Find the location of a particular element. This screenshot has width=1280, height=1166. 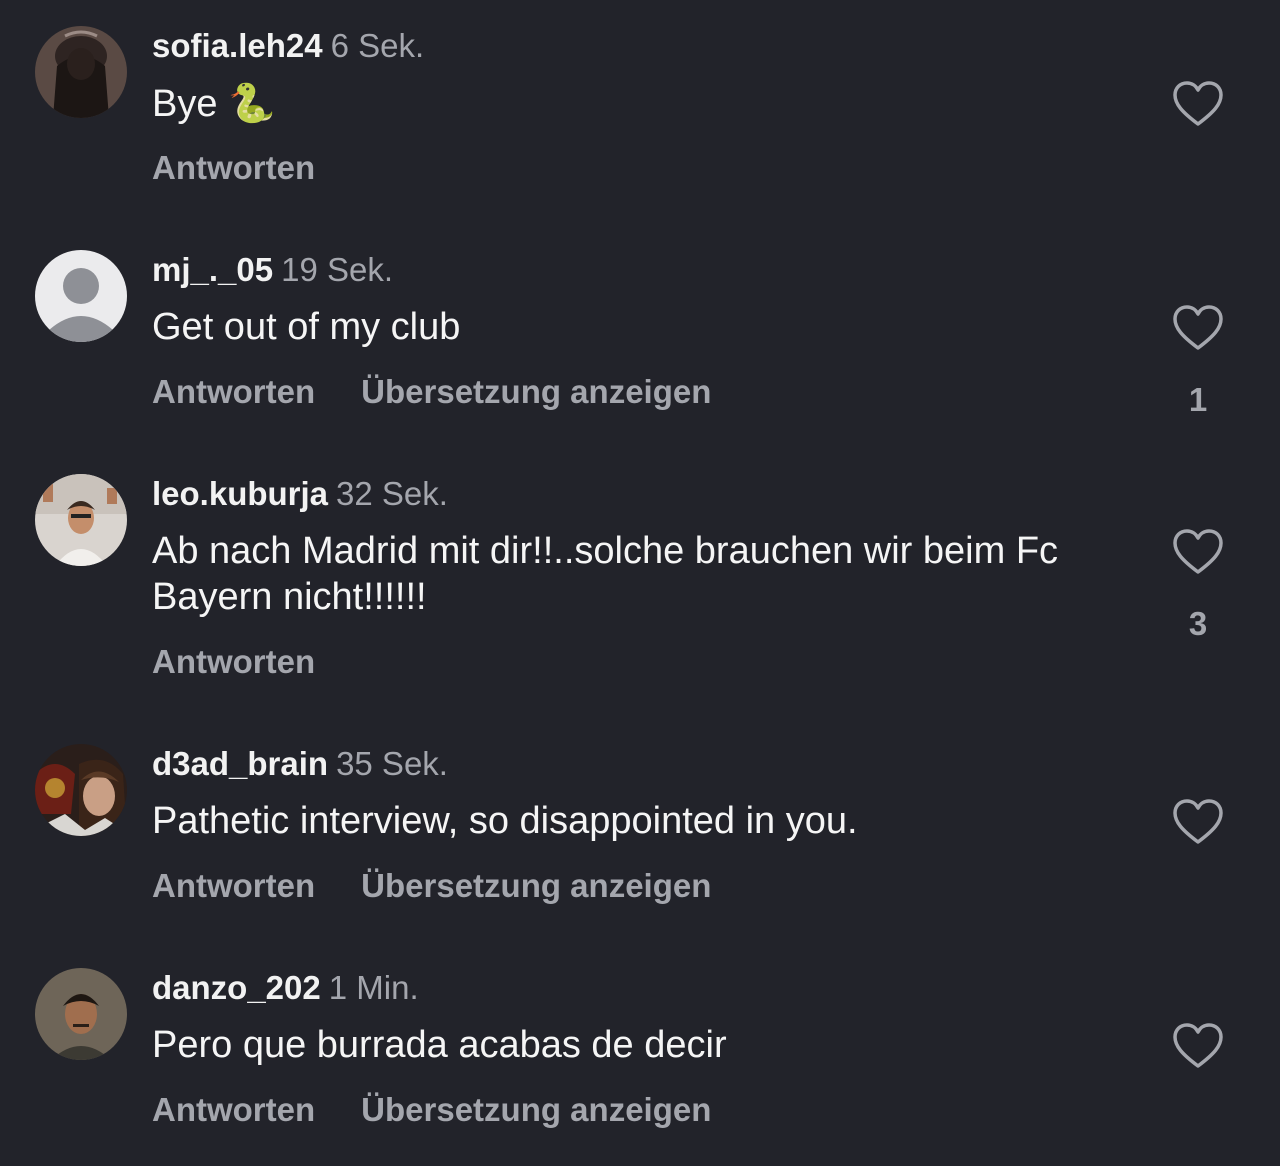

timestamp: 32 Sek. is located at coordinates (392, 493).